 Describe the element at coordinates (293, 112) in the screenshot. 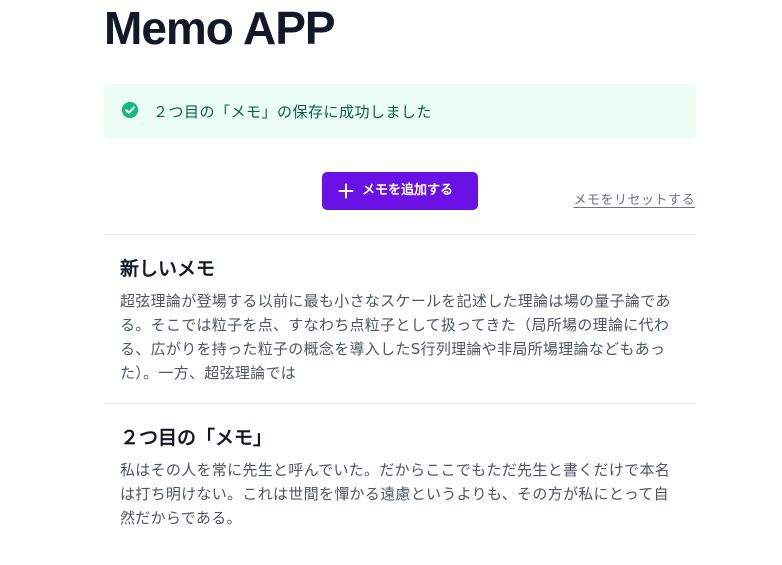

I see `alert-message: ２つ目の「メモ」の保存に成功しました` at that location.